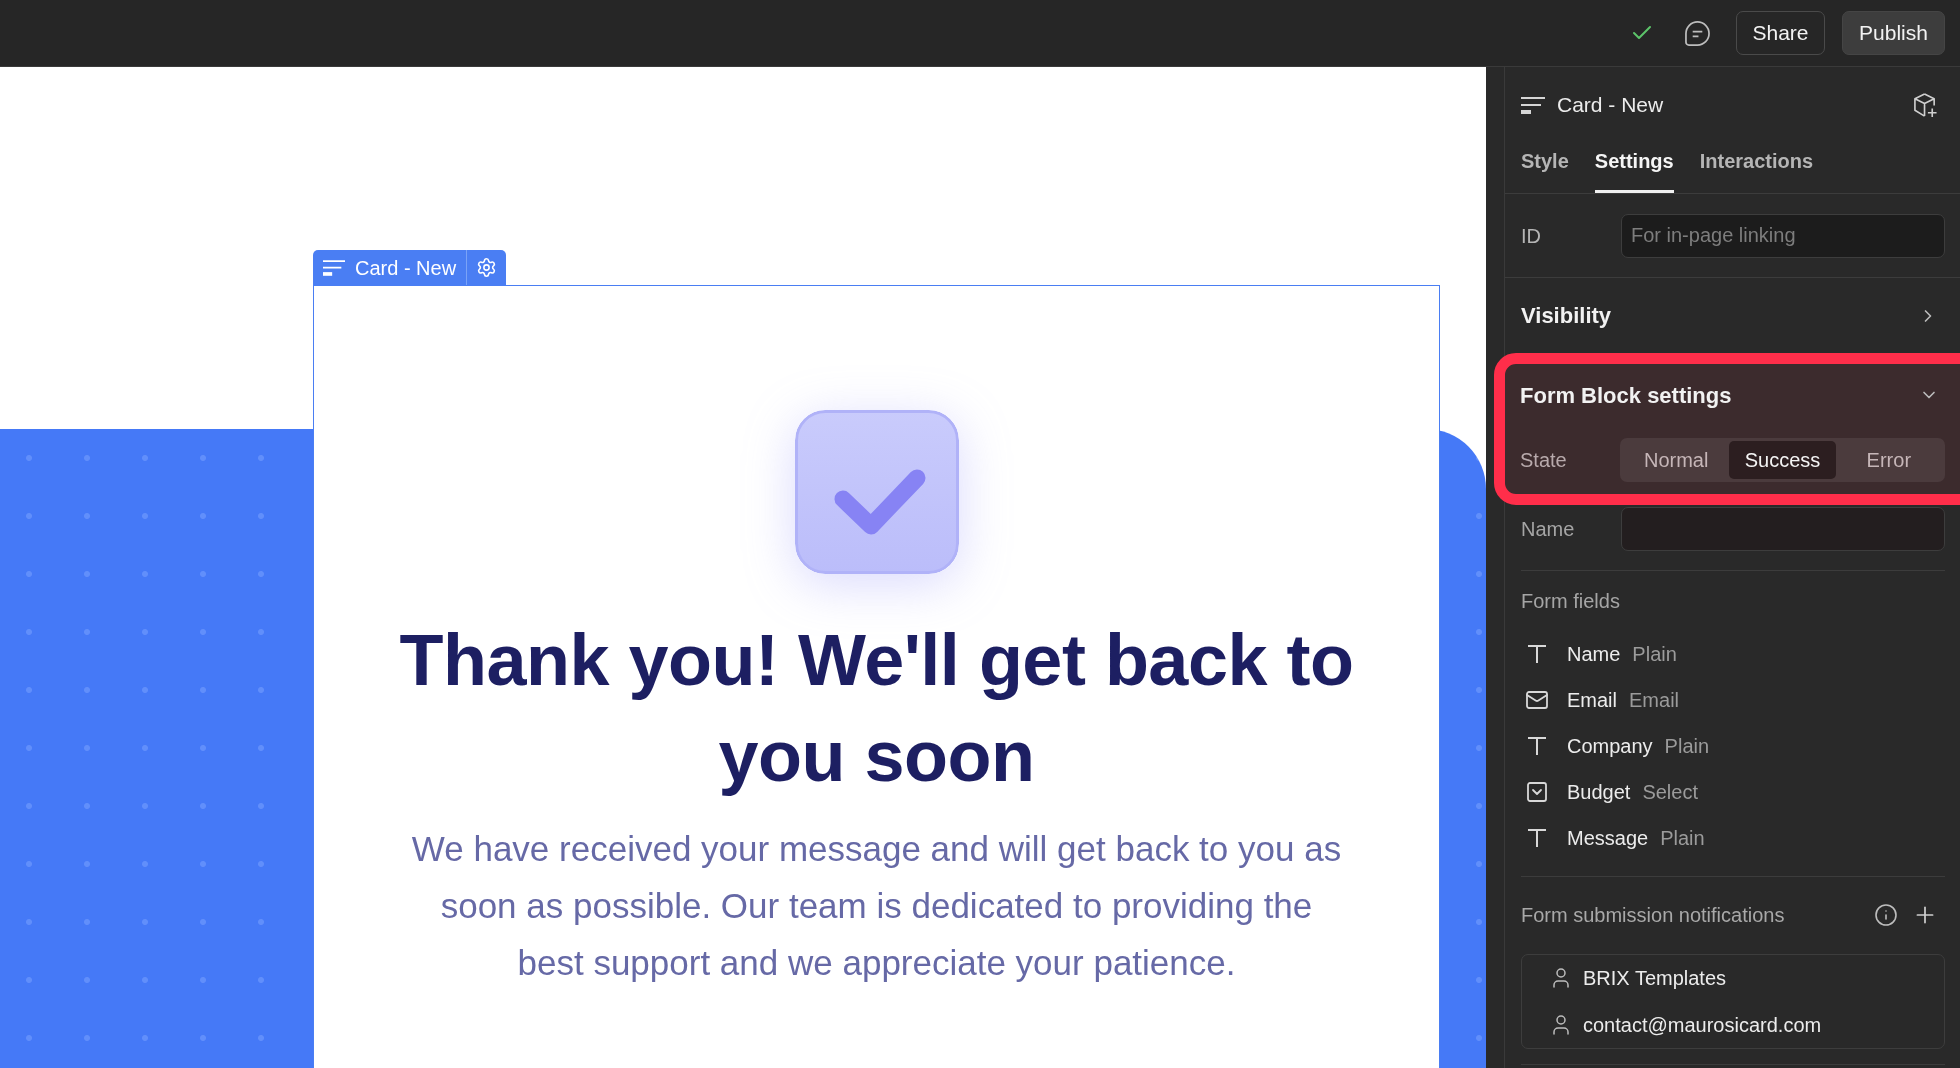 Image resolution: width=1960 pixels, height=1068 pixels. Describe the element at coordinates (876, 906) in the screenshot. I see `success-message: We have received your message and will get back to you as soon as possible. Our team is dedicated to providing the best support and we appreciate your patience.` at that location.